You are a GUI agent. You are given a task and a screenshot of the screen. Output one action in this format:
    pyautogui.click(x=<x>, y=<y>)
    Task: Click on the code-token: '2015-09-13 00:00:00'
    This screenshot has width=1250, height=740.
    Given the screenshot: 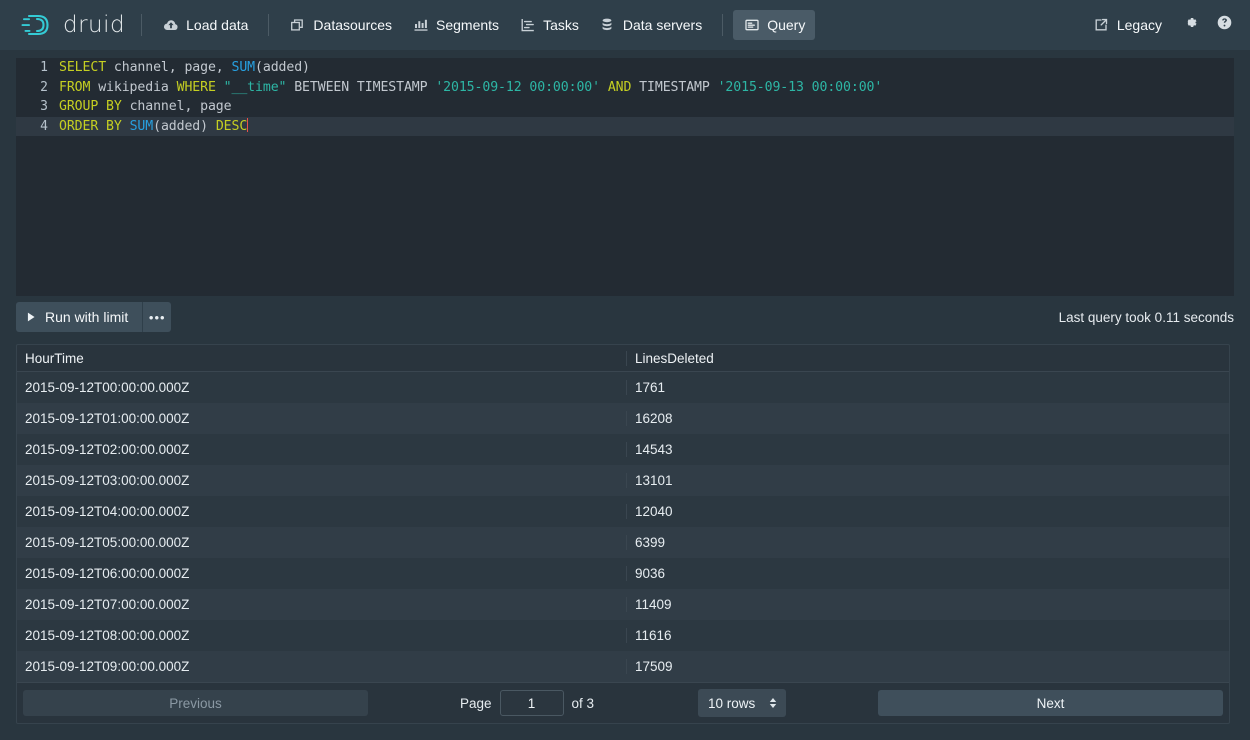 What is the action you would take?
    pyautogui.click(x=800, y=87)
    